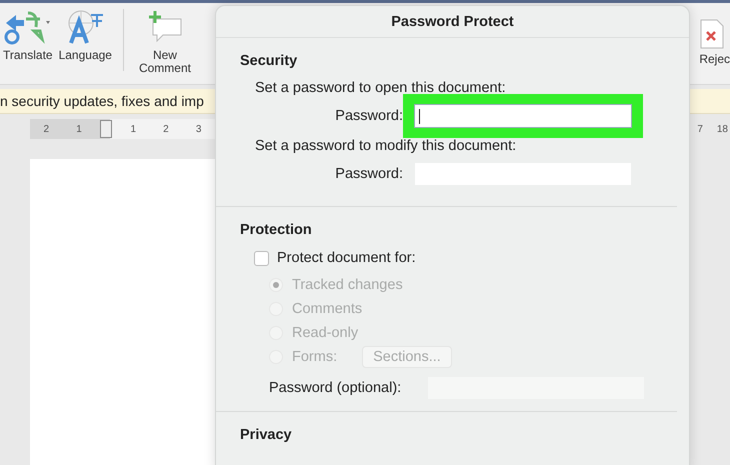 Image resolution: width=730 pixels, height=465 pixels. I want to click on radio-label: Read-only, so click(325, 333).